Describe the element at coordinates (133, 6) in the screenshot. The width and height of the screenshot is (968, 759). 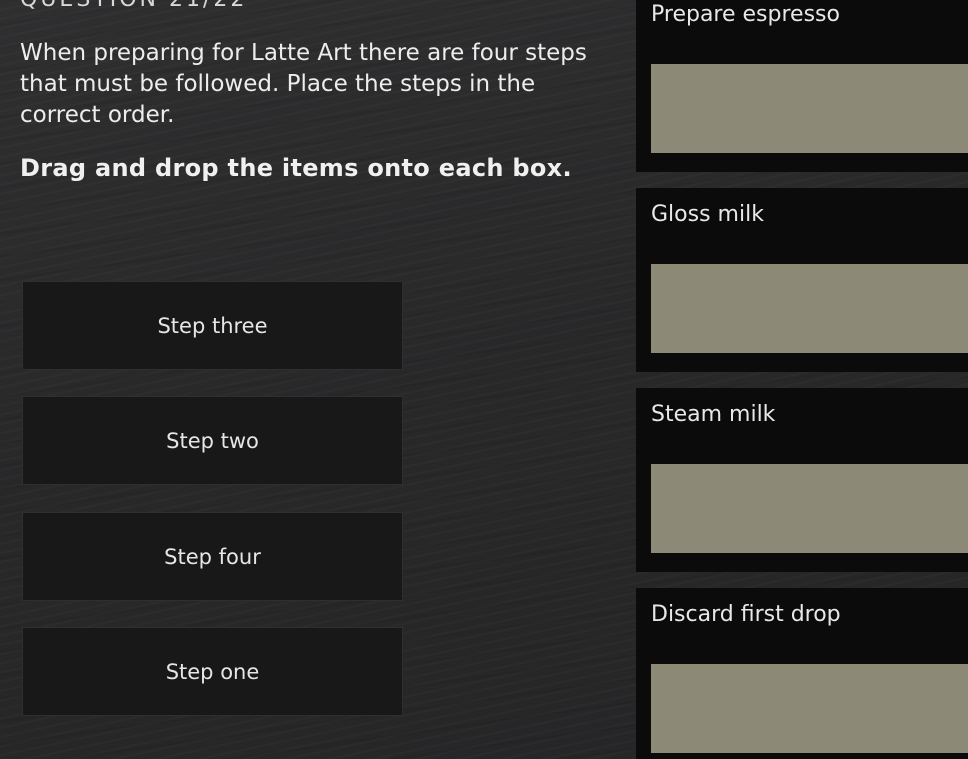
I see `question-number: QUESTION 21/22` at that location.